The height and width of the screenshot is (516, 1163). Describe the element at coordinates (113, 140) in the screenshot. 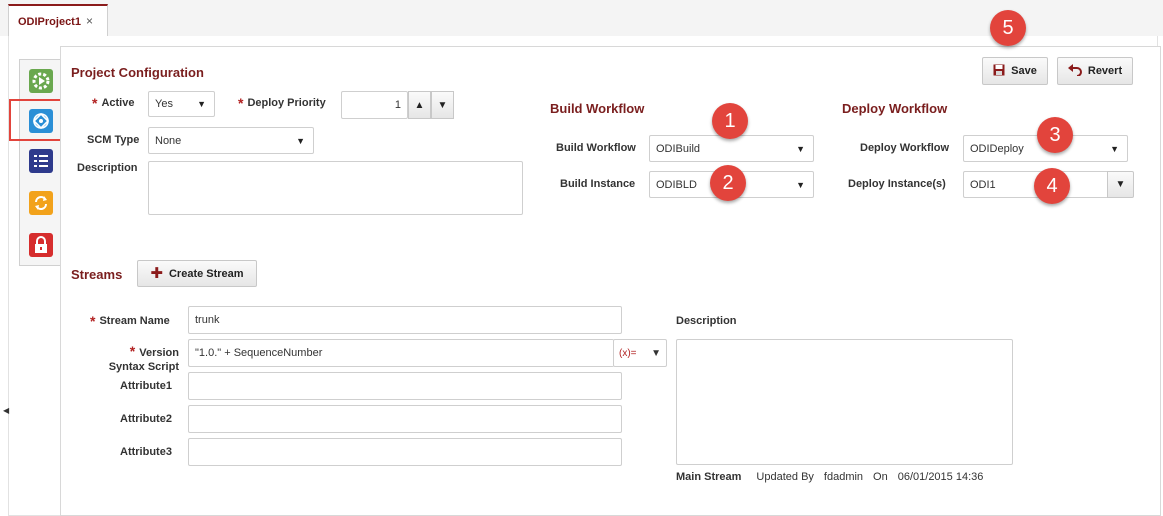

I see `scm-type-label: SCM Type` at that location.